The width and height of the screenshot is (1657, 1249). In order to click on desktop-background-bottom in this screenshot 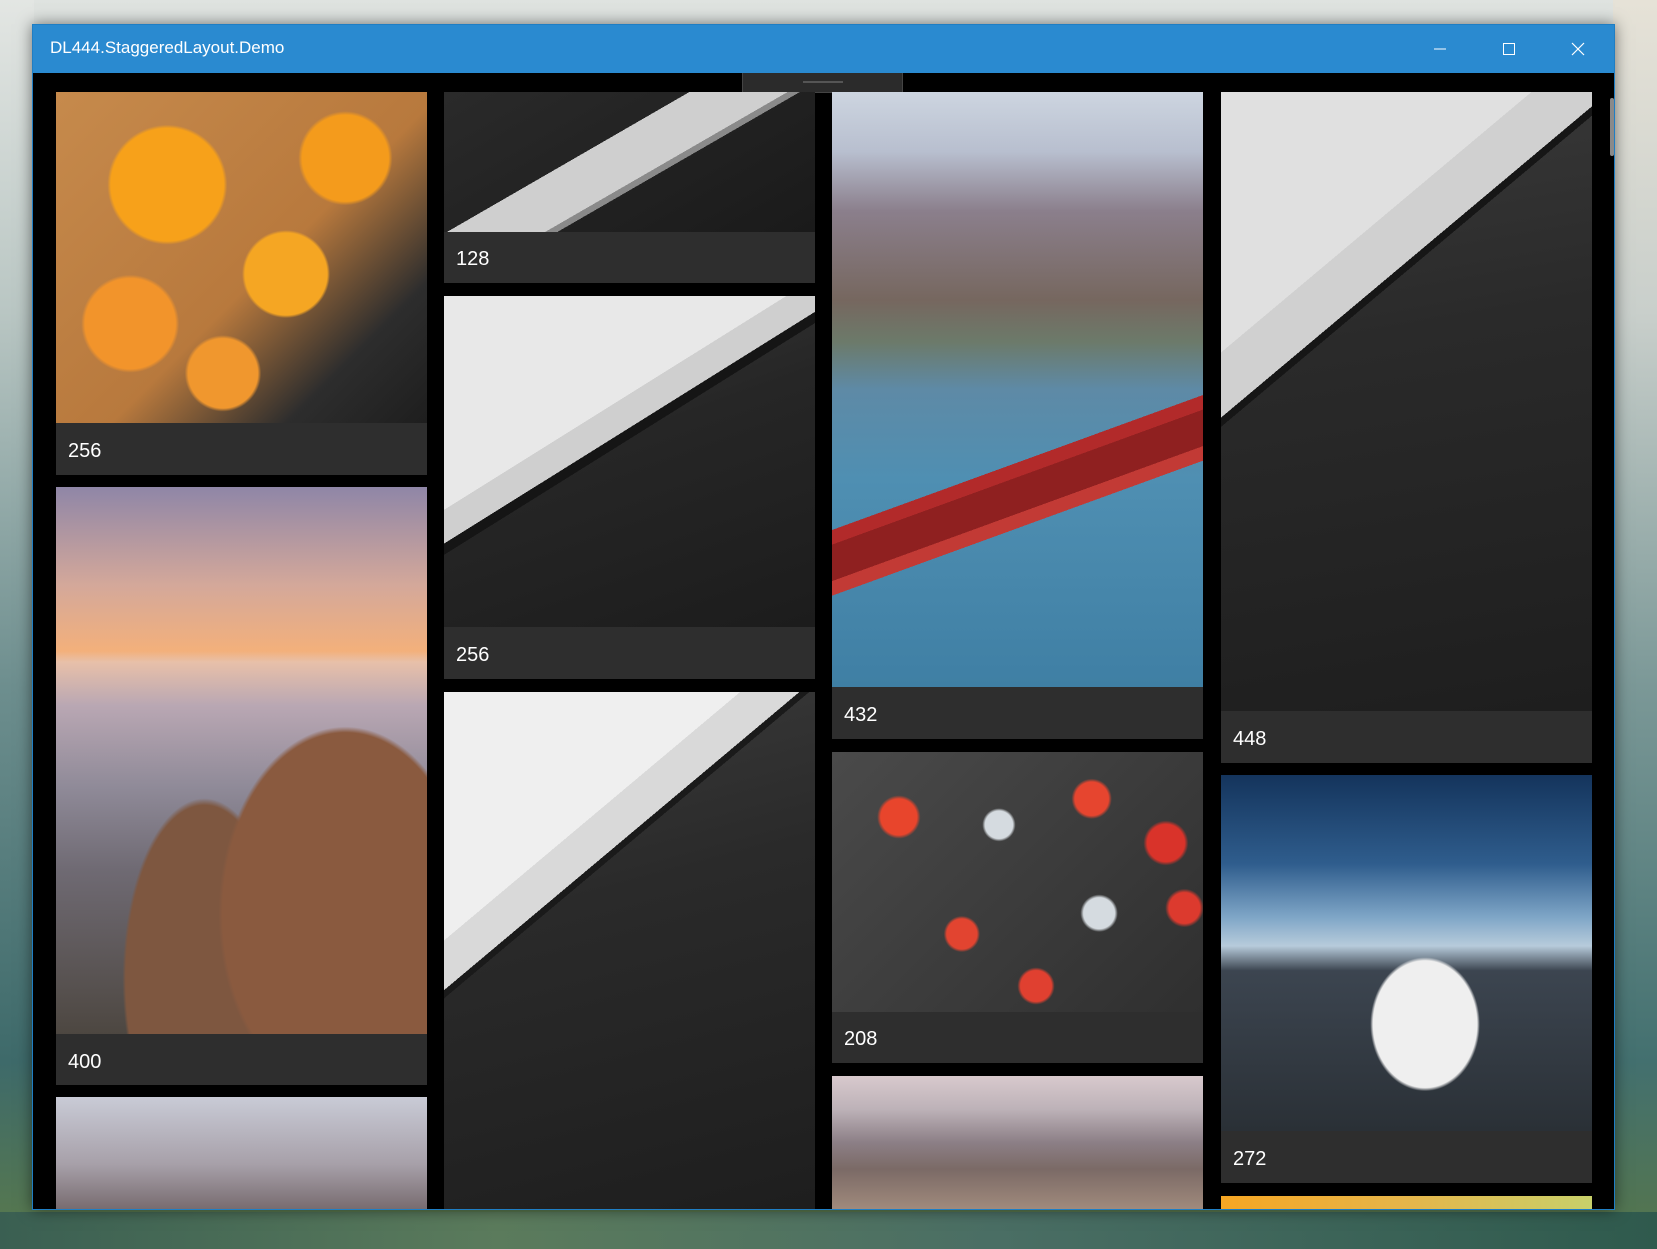, I will do `click(828, 1230)`.